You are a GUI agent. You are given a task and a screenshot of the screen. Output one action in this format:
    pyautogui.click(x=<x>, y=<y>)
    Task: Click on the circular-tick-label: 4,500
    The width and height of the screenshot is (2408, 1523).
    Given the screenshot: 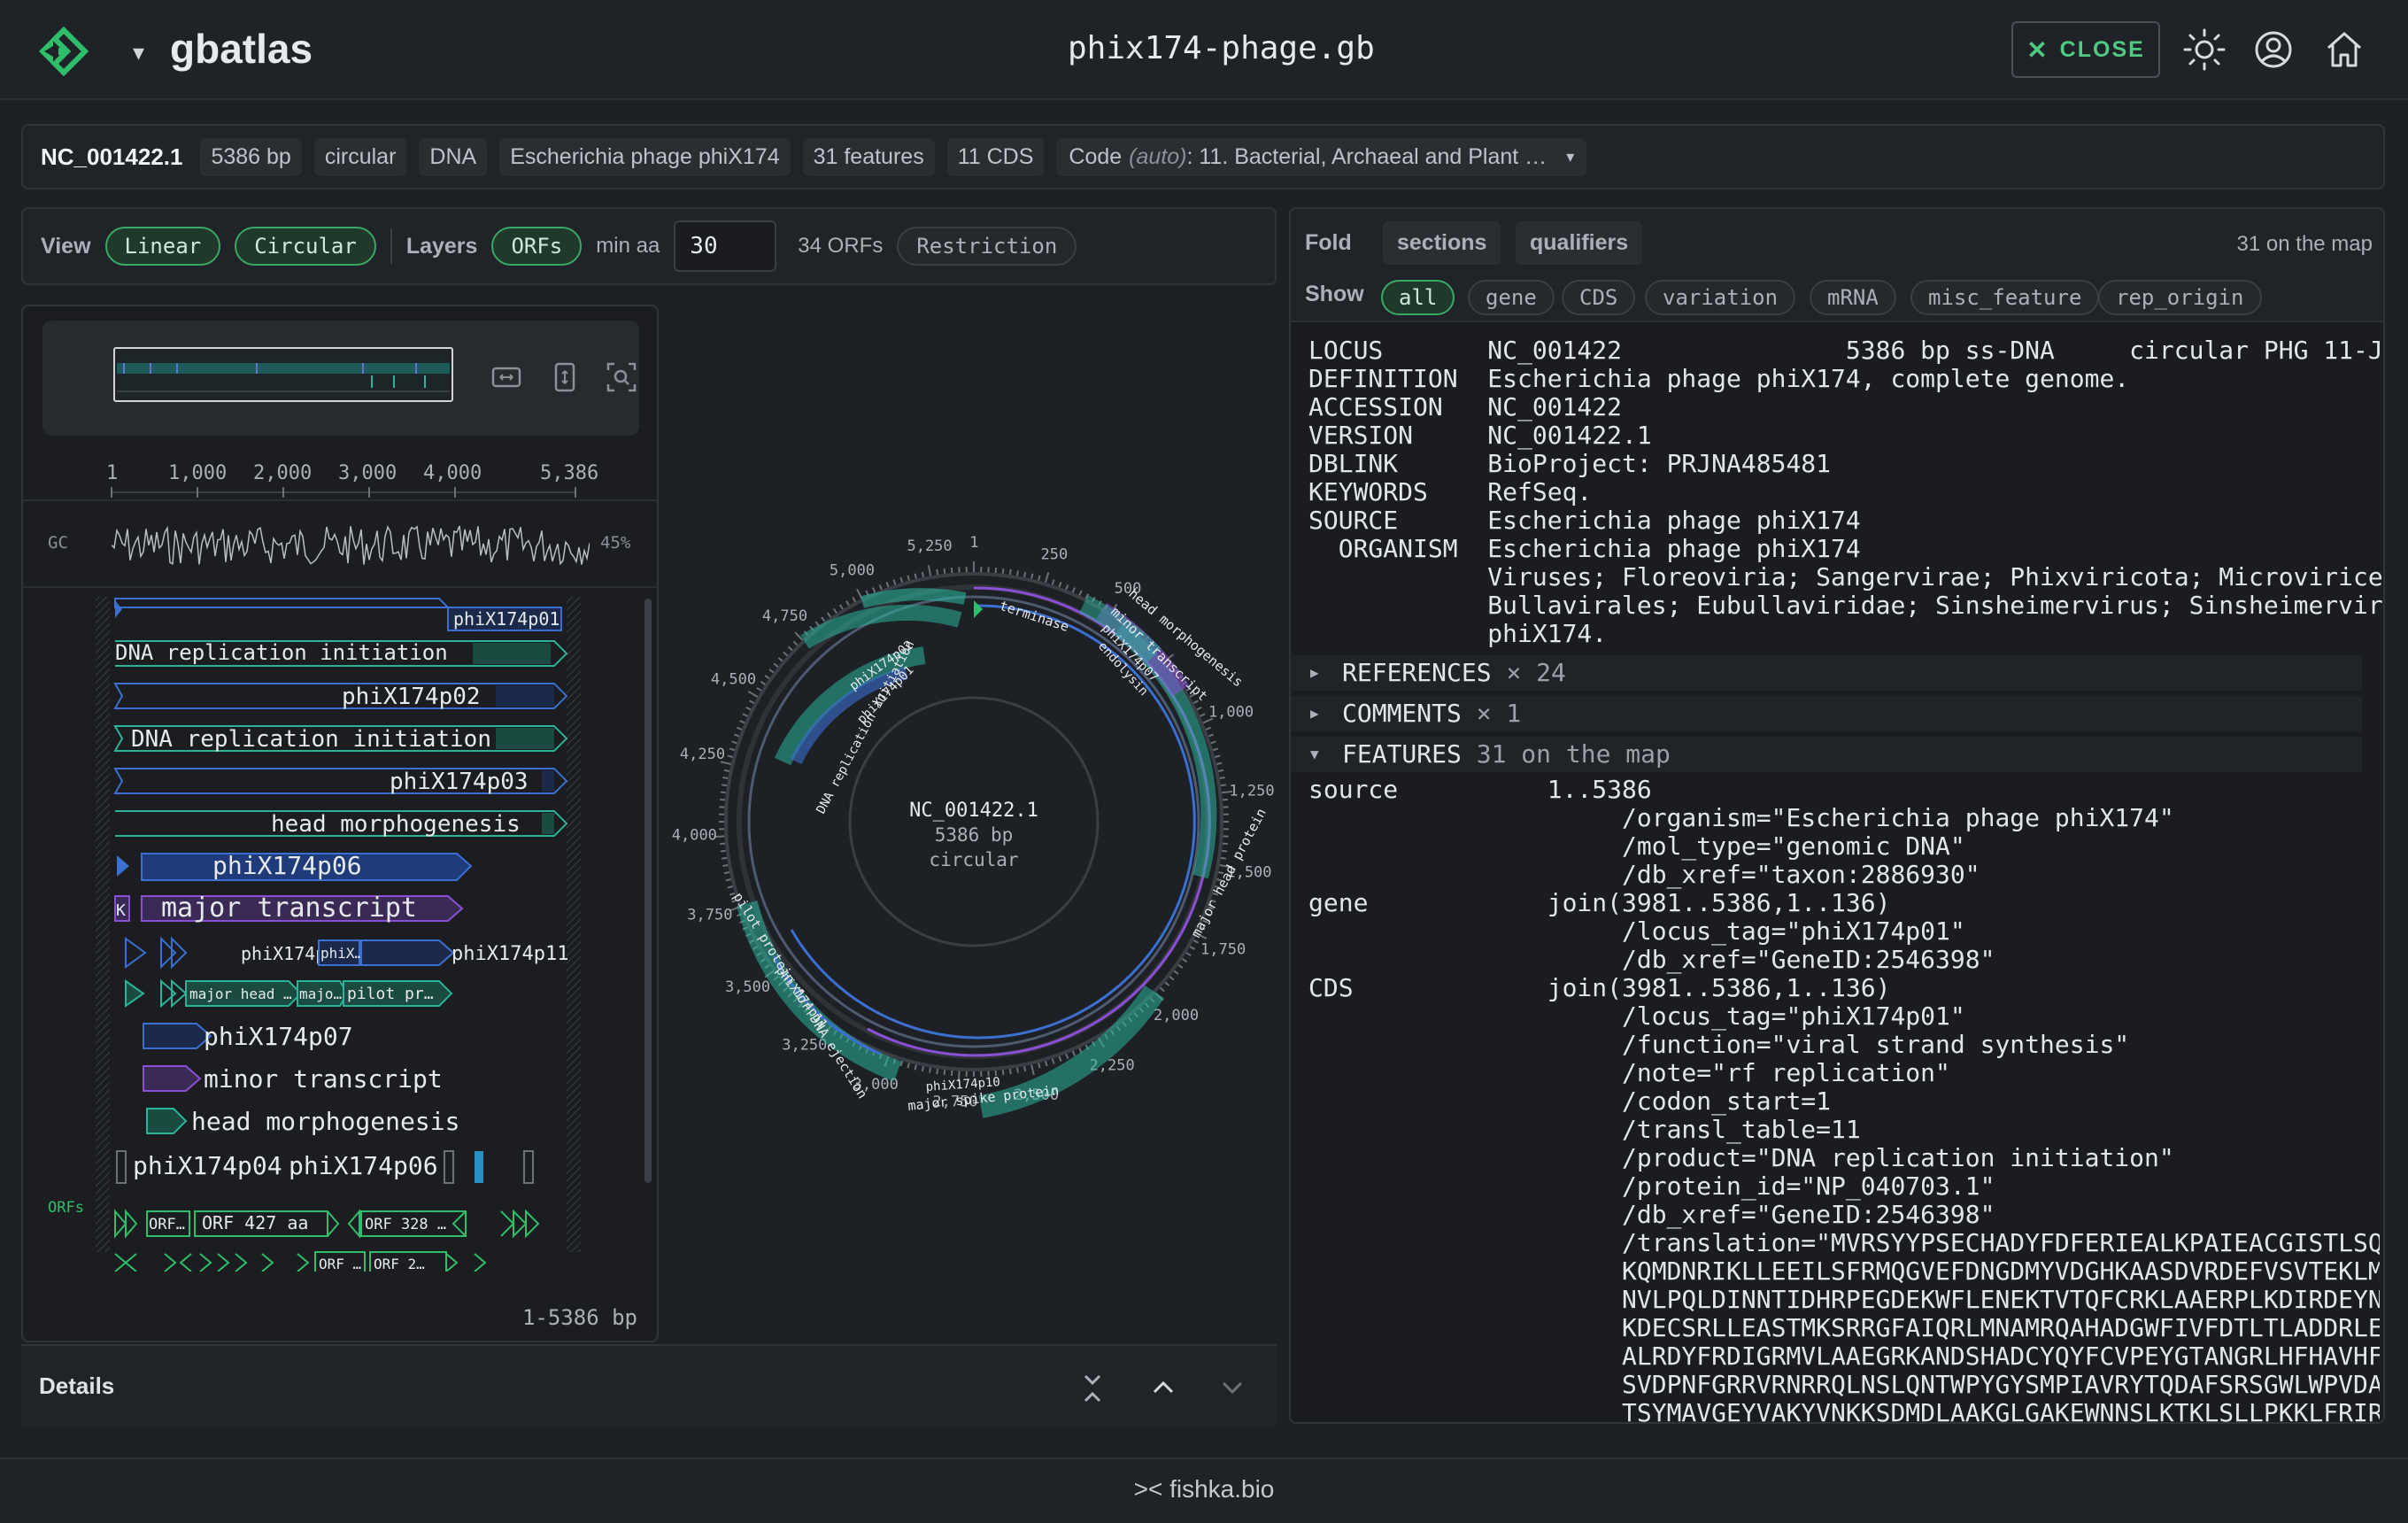 What is the action you would take?
    pyautogui.click(x=734, y=679)
    